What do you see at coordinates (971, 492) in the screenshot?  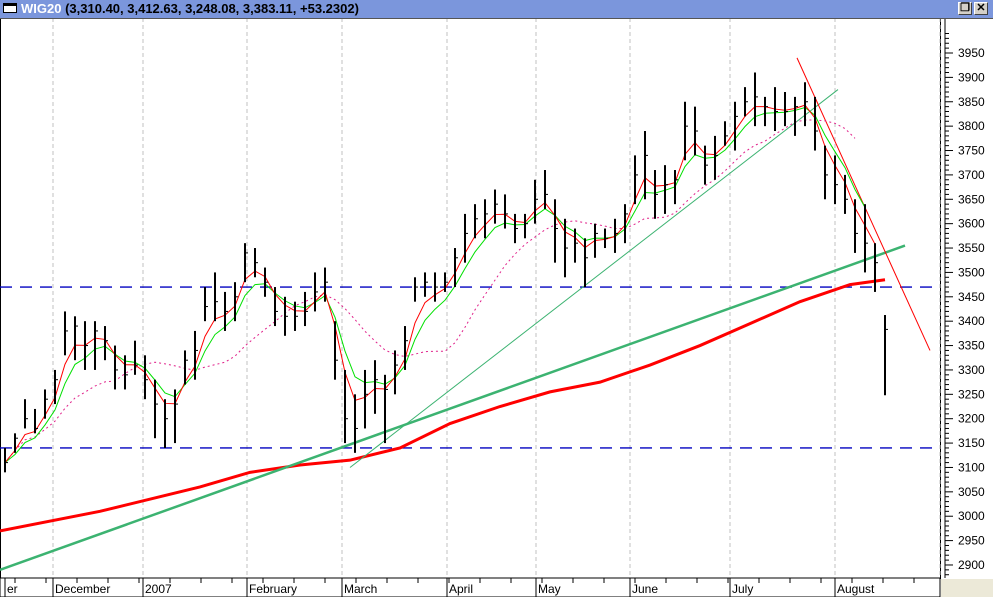 I see `y-tick-label: 3050` at bounding box center [971, 492].